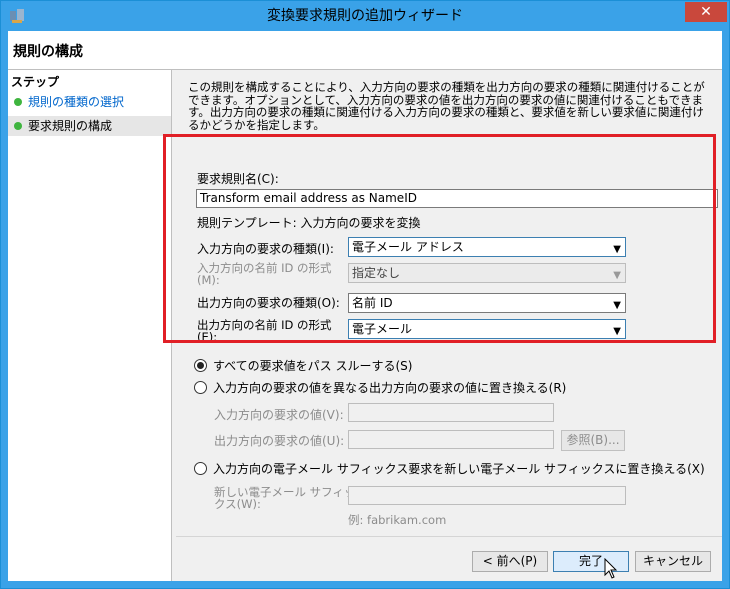 This screenshot has height=589, width=730. Describe the element at coordinates (200, 387) in the screenshot. I see `replace-value-radio` at that location.